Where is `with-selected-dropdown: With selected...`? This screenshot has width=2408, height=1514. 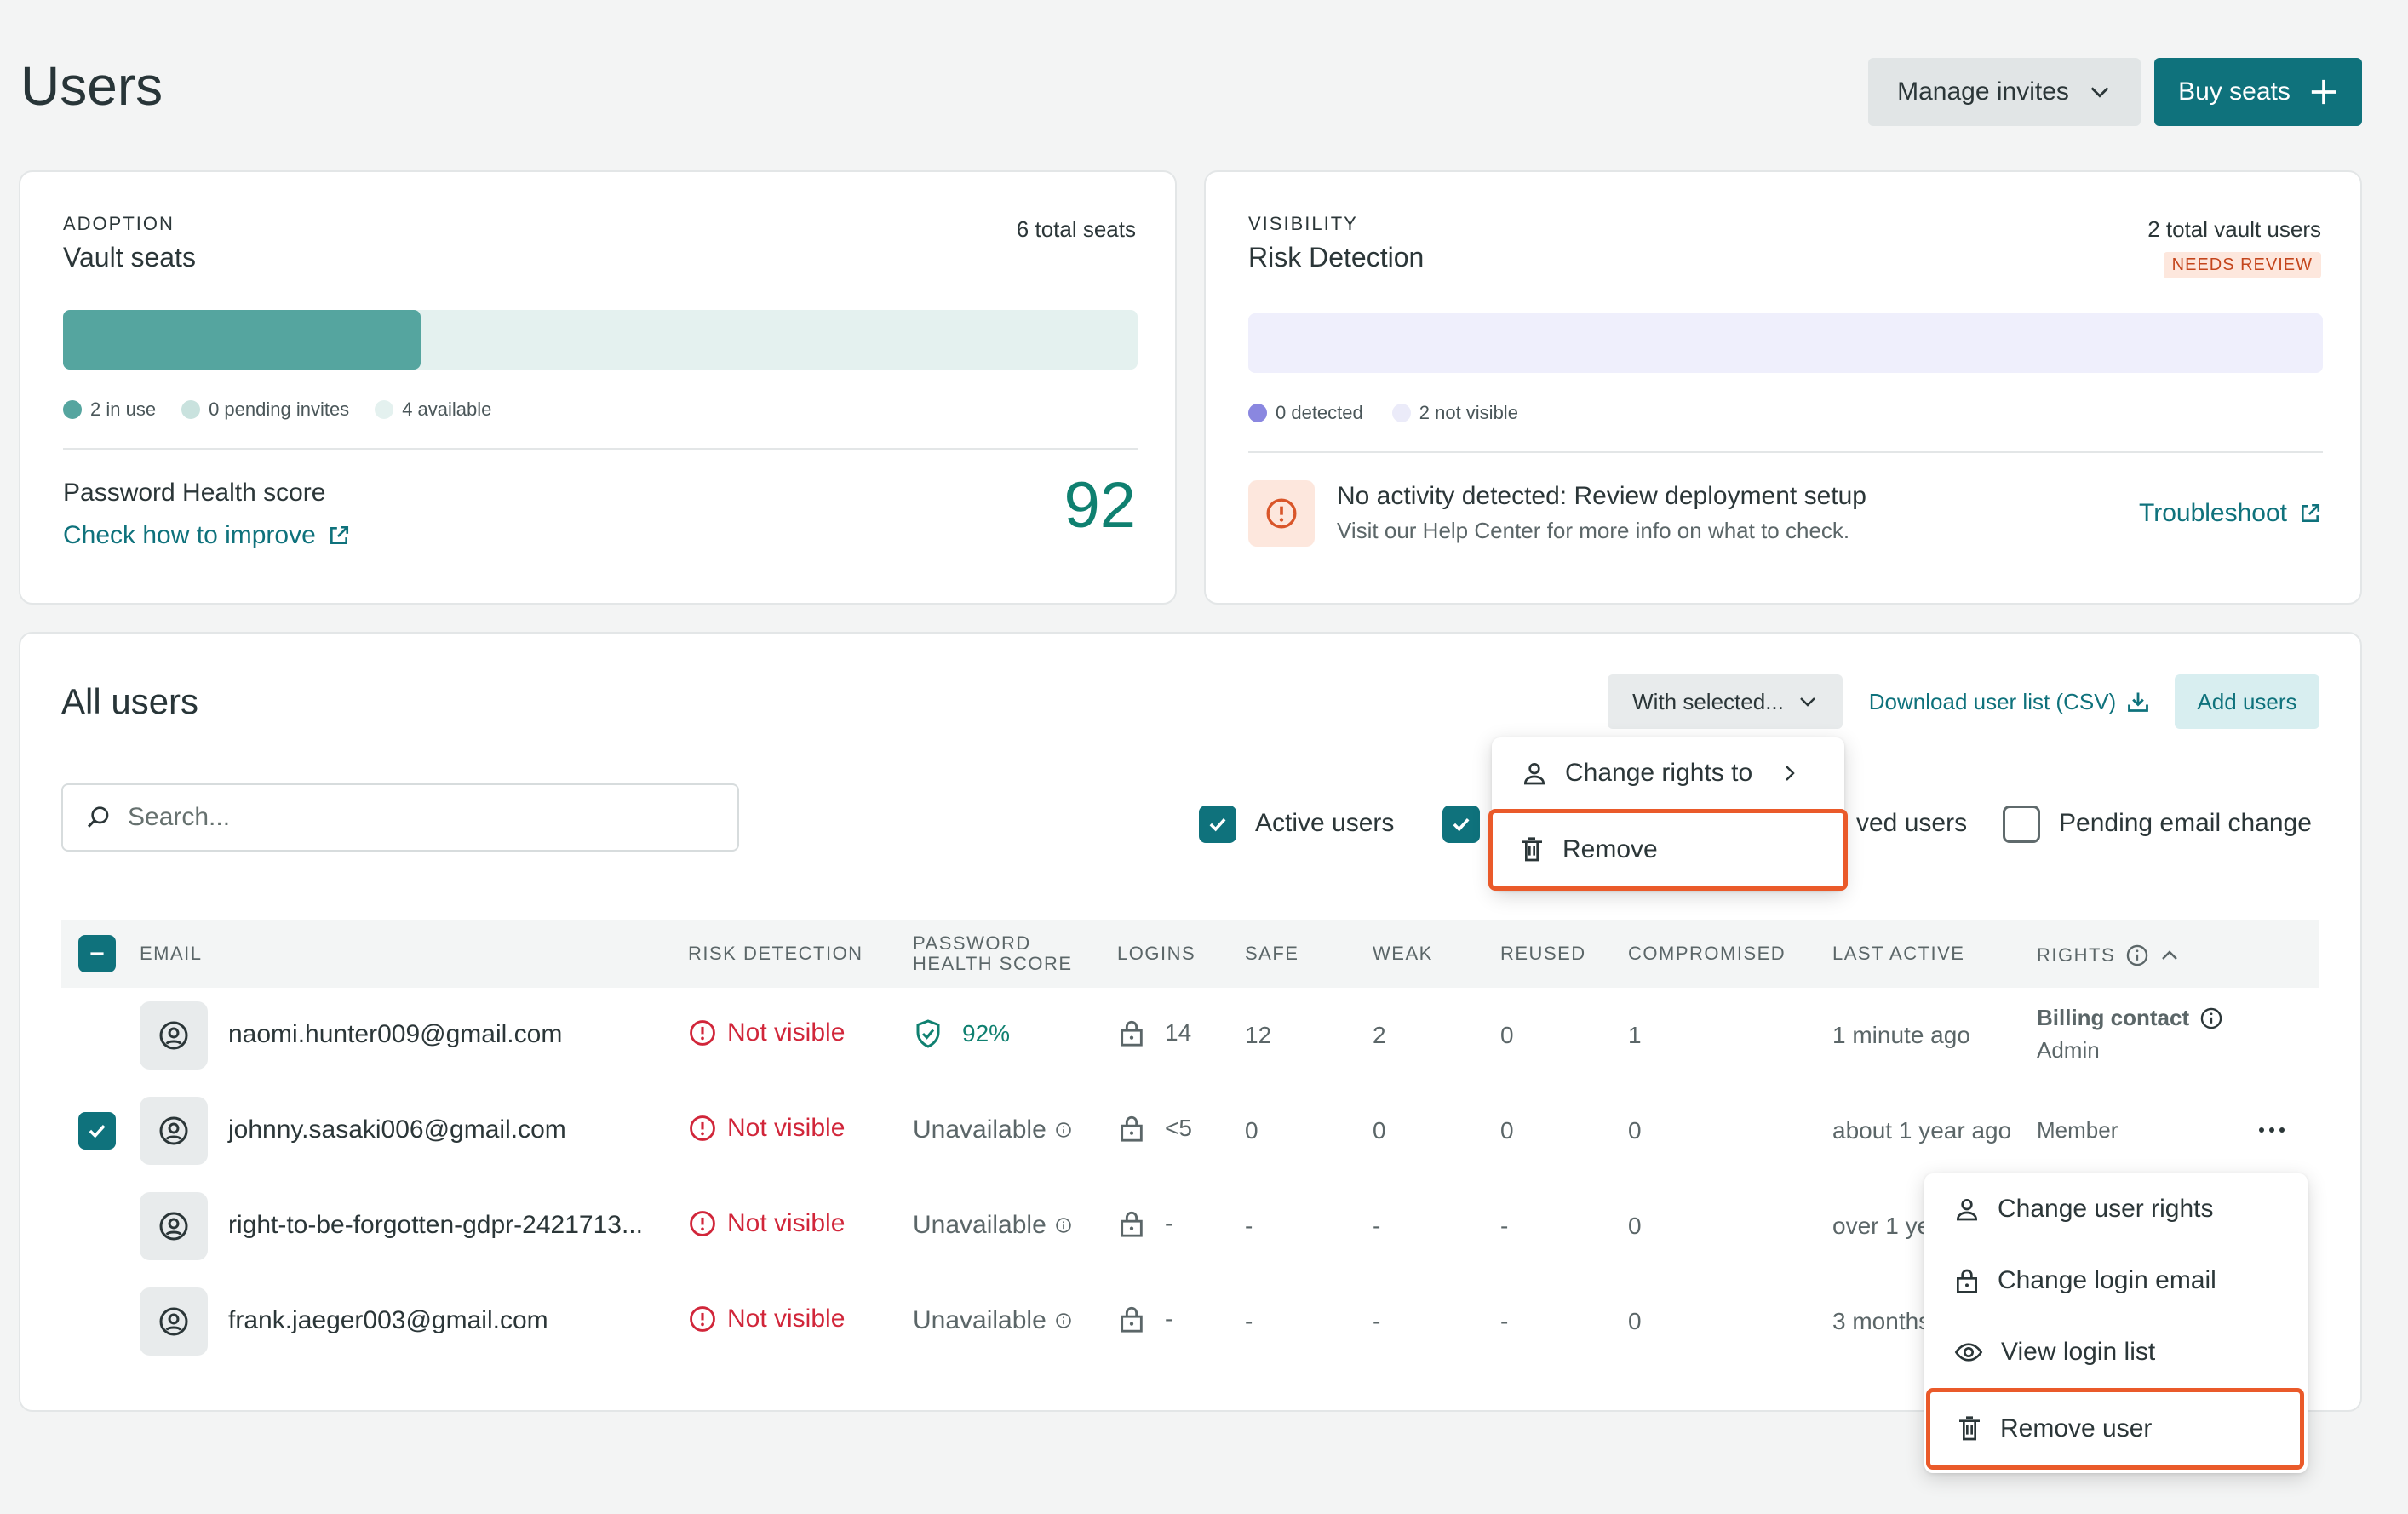
with-selected-dropdown: With selected... is located at coordinates (1725, 702).